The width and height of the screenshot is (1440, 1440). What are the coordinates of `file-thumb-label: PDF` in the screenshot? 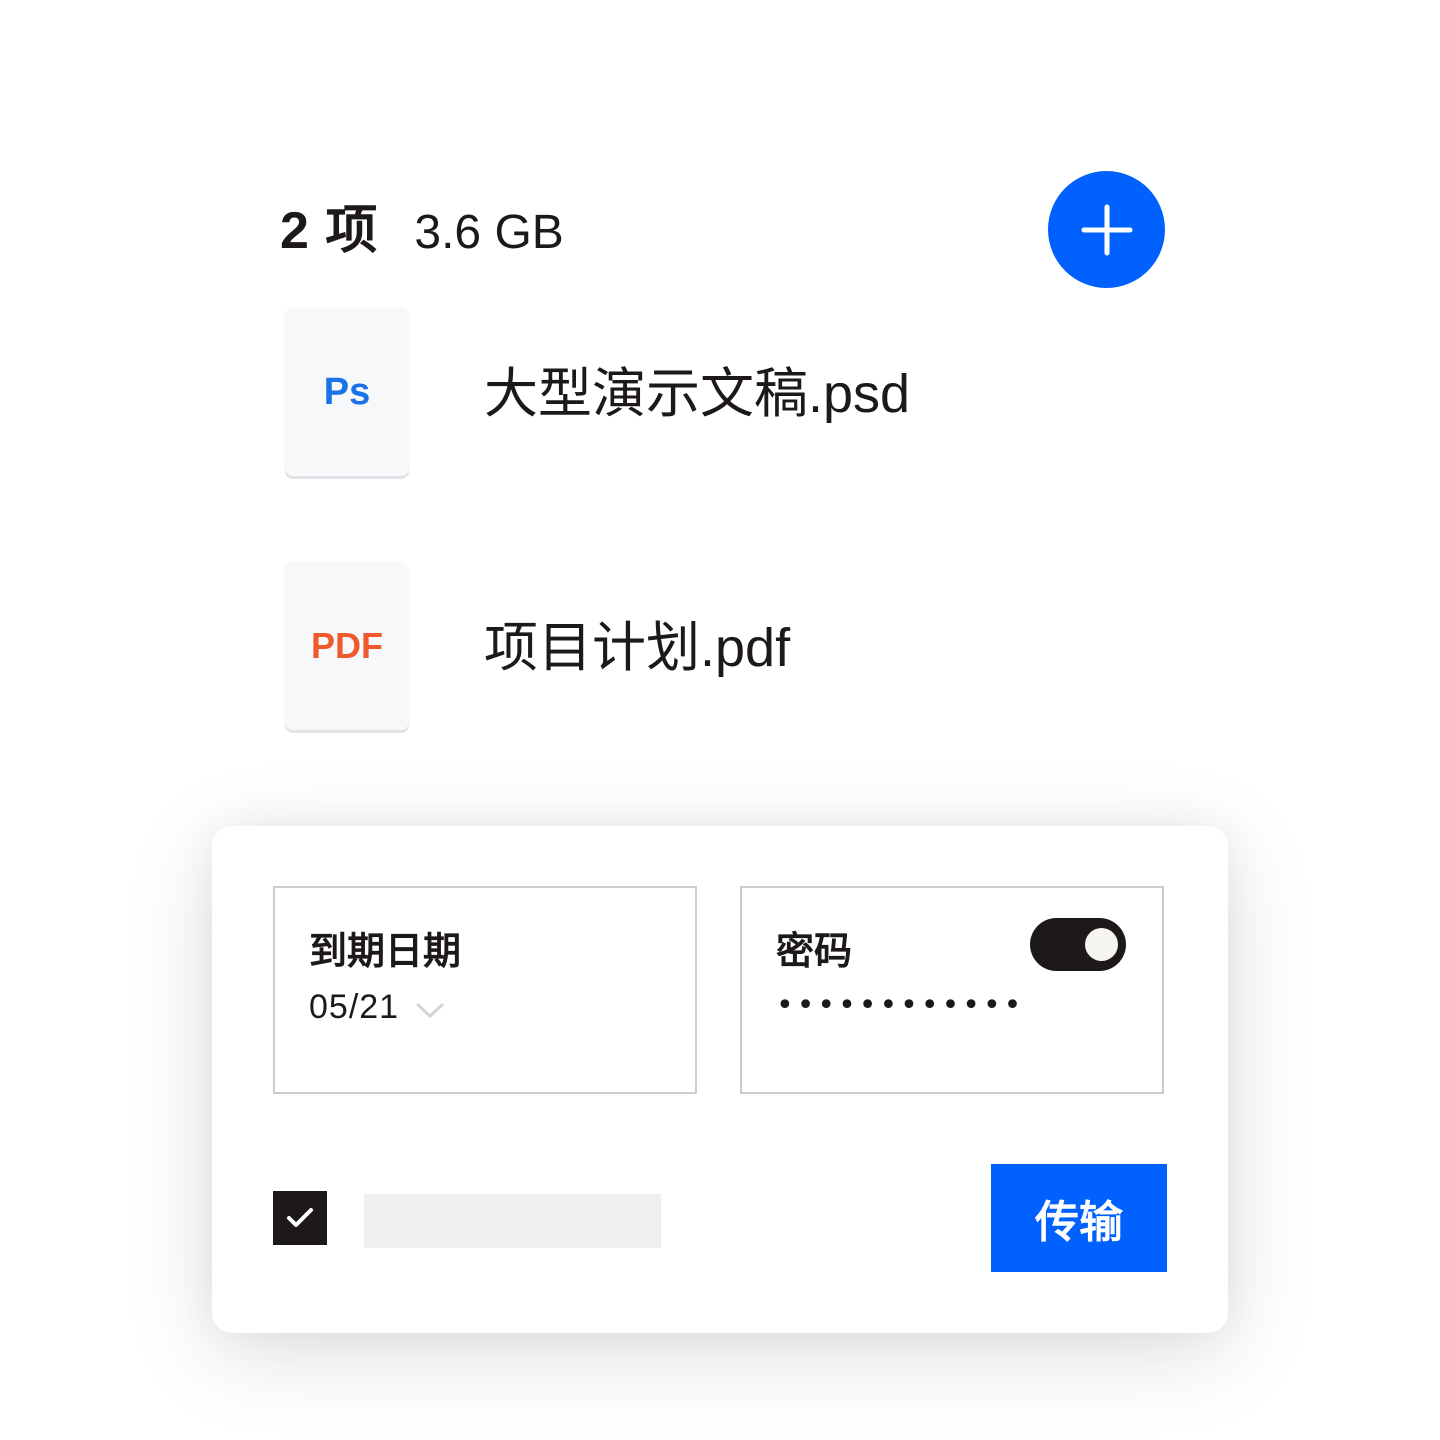 It's located at (347, 645).